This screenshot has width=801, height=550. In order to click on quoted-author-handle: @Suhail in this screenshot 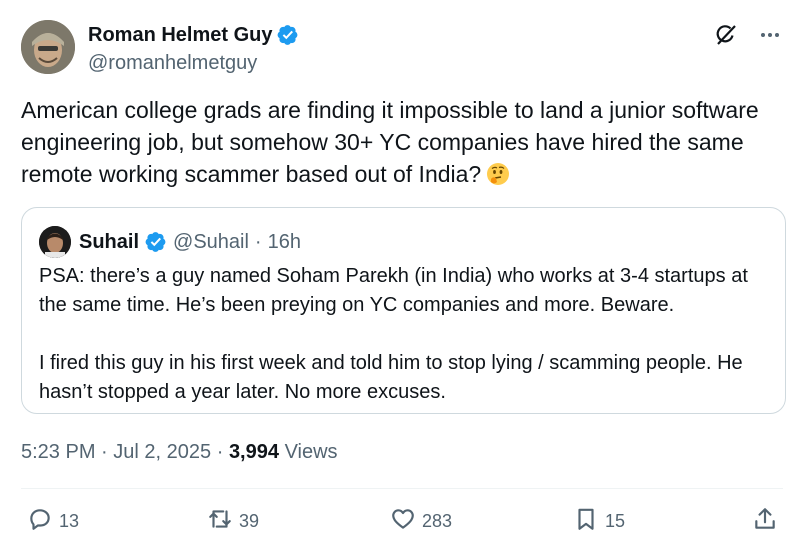, I will do `click(211, 242)`.